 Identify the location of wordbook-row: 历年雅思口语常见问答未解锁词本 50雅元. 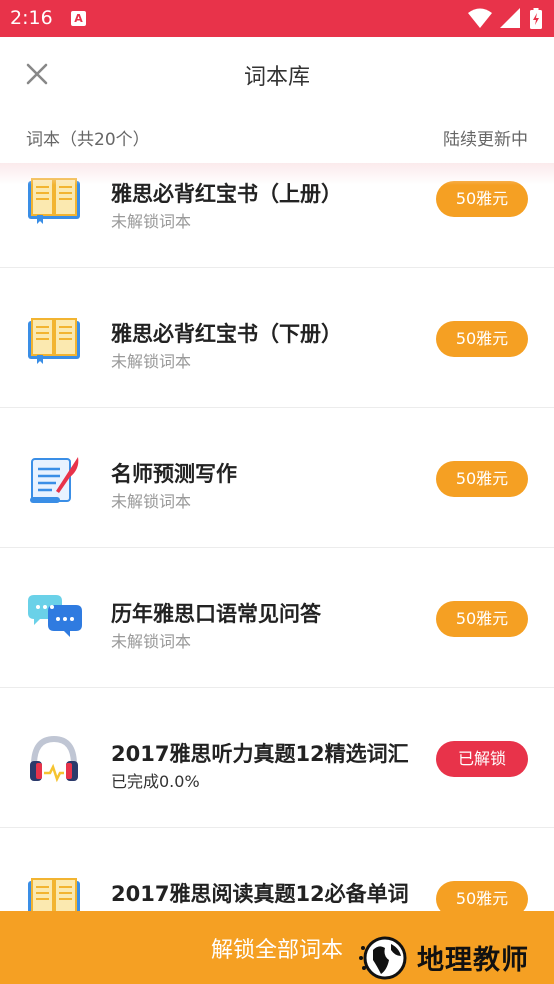
(277, 618).